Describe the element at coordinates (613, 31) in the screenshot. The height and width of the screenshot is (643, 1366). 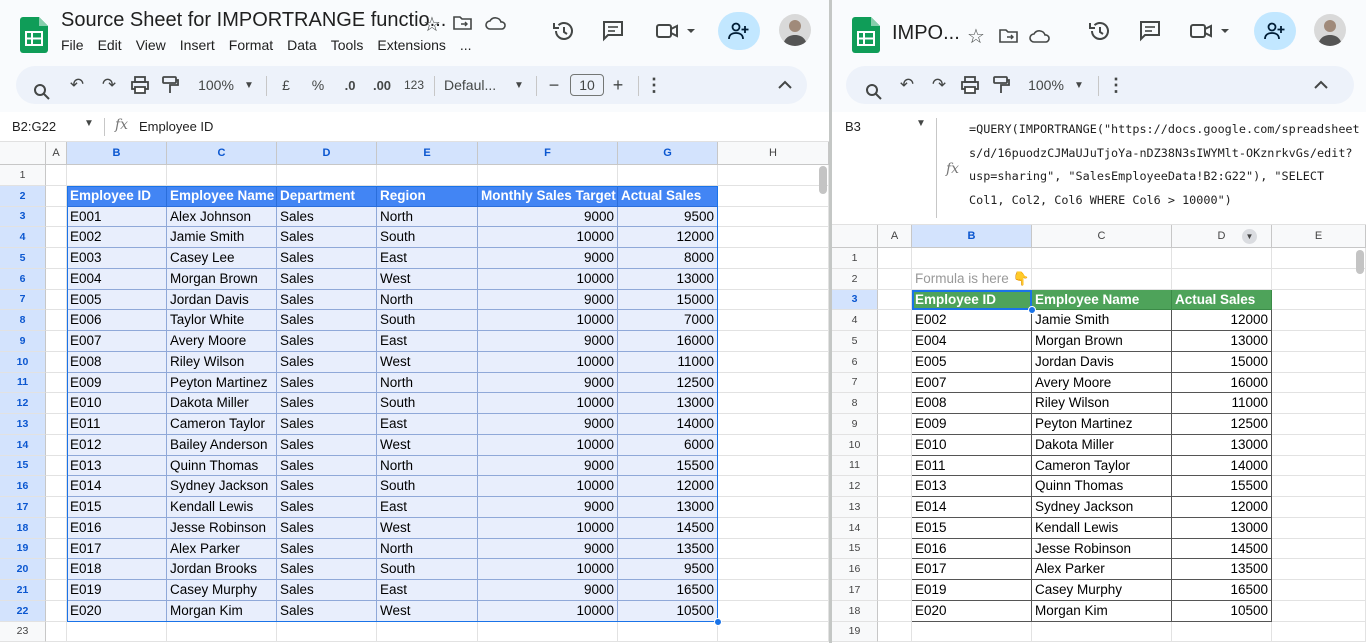
I see `comment-icon` at that location.